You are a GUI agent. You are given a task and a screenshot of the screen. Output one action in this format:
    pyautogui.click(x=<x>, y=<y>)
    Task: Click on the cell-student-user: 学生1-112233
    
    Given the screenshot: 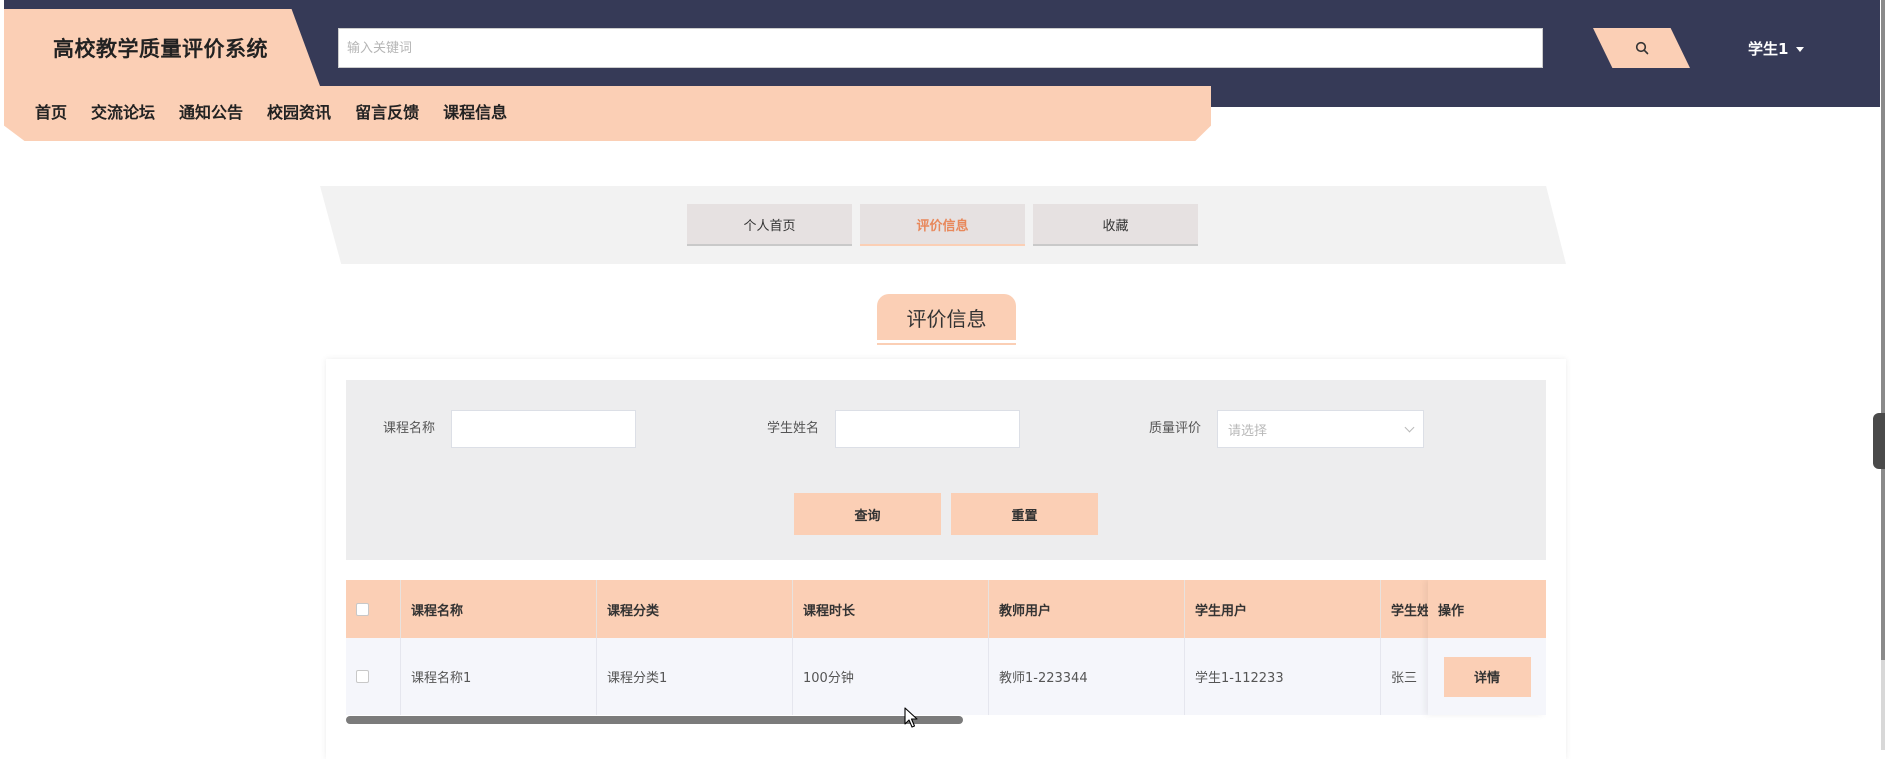 What is the action you would take?
    pyautogui.click(x=1283, y=676)
    